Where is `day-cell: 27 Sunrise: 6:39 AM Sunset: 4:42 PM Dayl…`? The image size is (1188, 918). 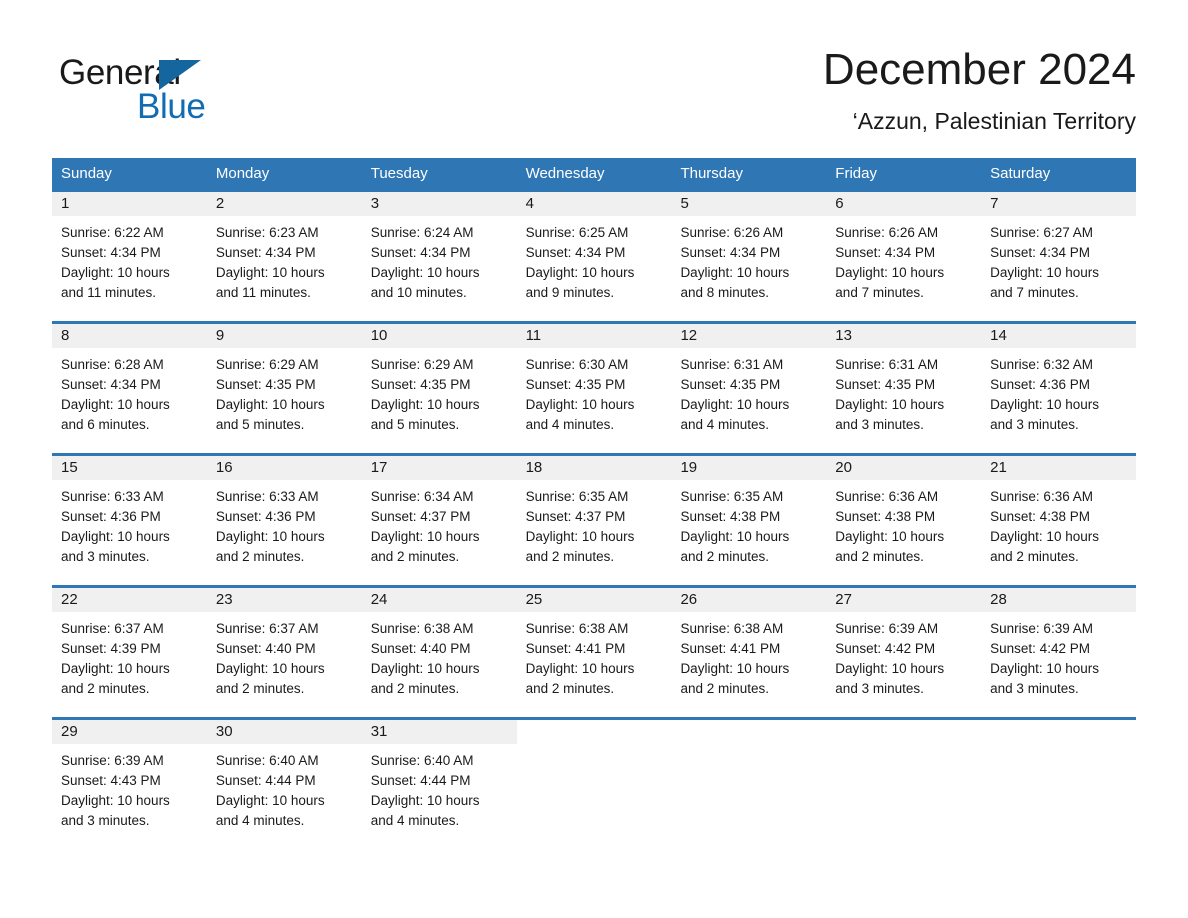 day-cell: 27 Sunrise: 6:39 AM Sunset: 4:42 PM Dayl… is located at coordinates (904, 652).